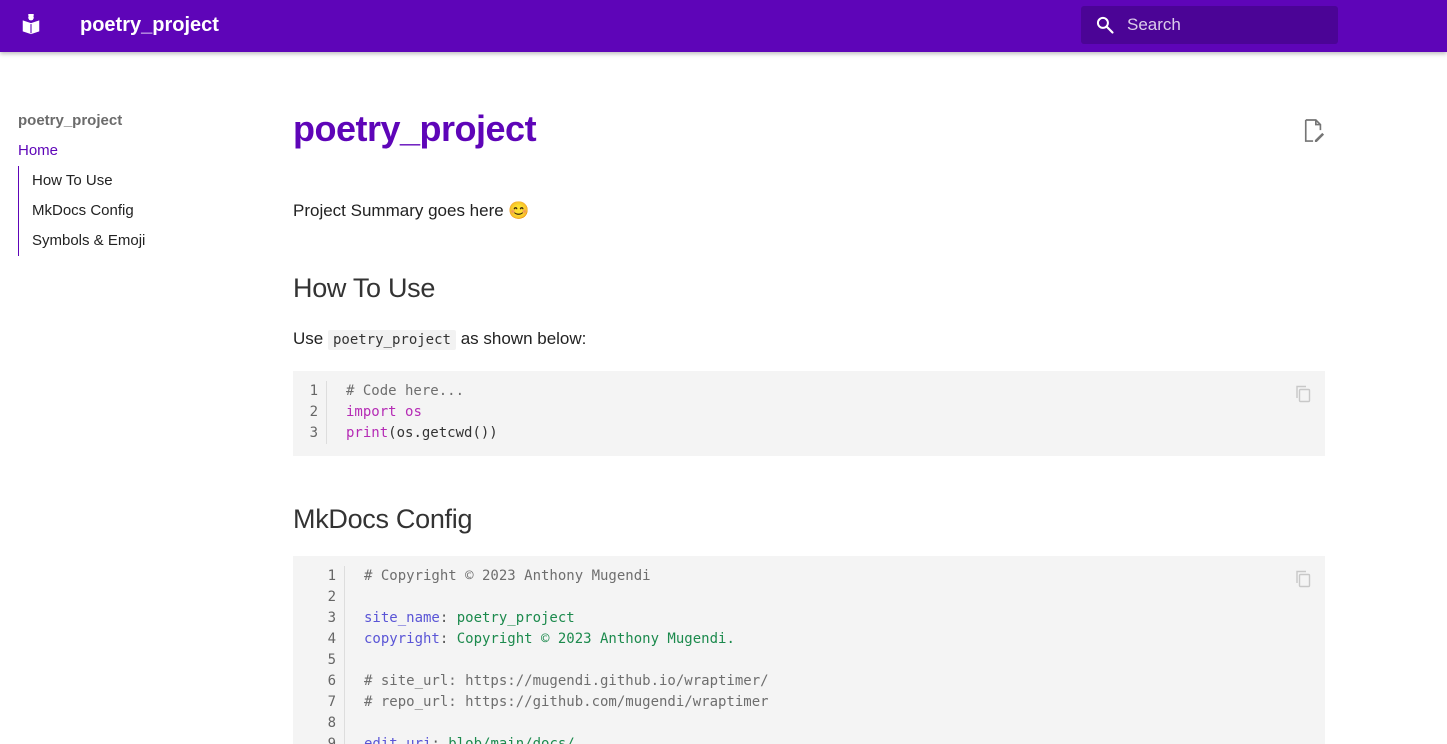 Image resolution: width=1447 pixels, height=744 pixels. Describe the element at coordinates (511, 740) in the screenshot. I see `code-token: blob/main/docs/` at that location.